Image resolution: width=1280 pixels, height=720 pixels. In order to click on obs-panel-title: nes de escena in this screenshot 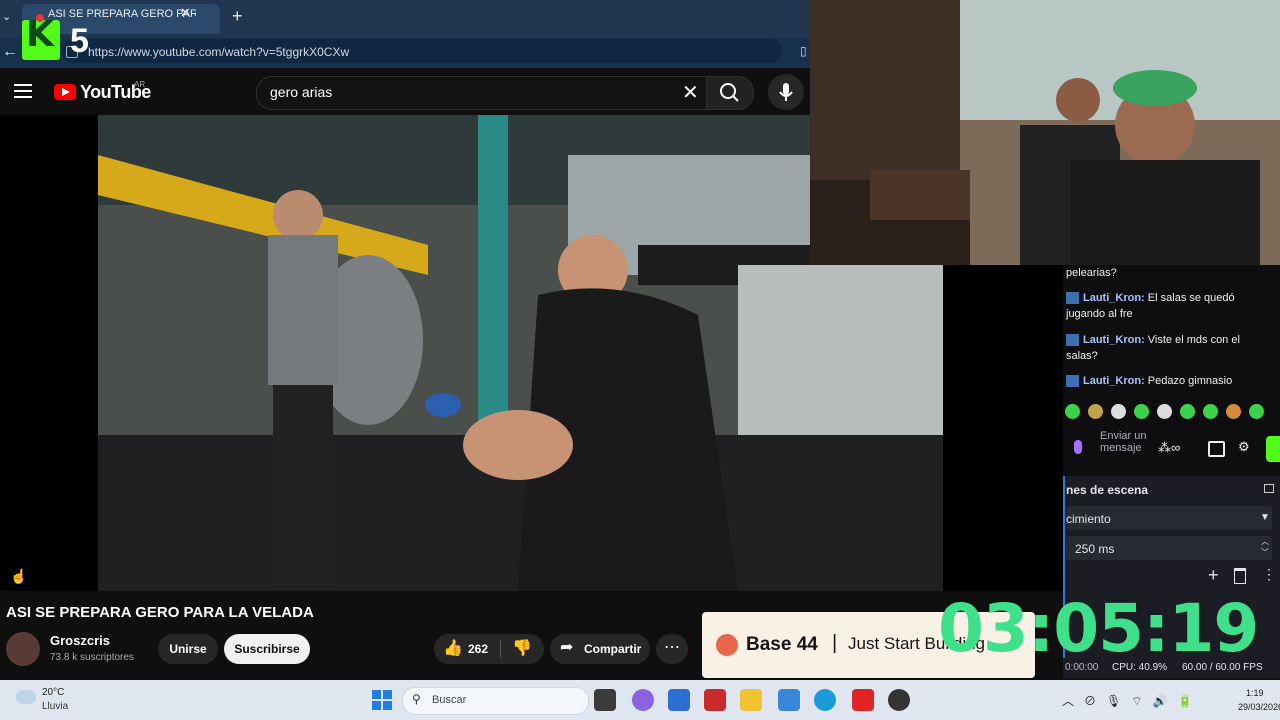, I will do `click(1107, 490)`.